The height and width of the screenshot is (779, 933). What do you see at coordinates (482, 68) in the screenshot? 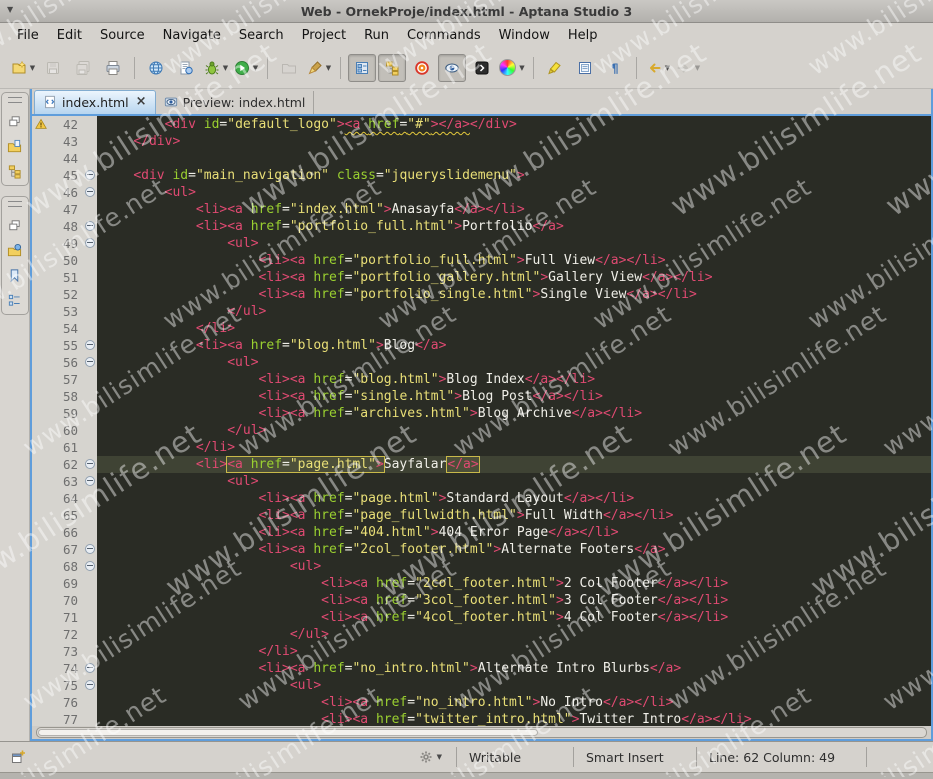
I see `overflow-button` at bounding box center [482, 68].